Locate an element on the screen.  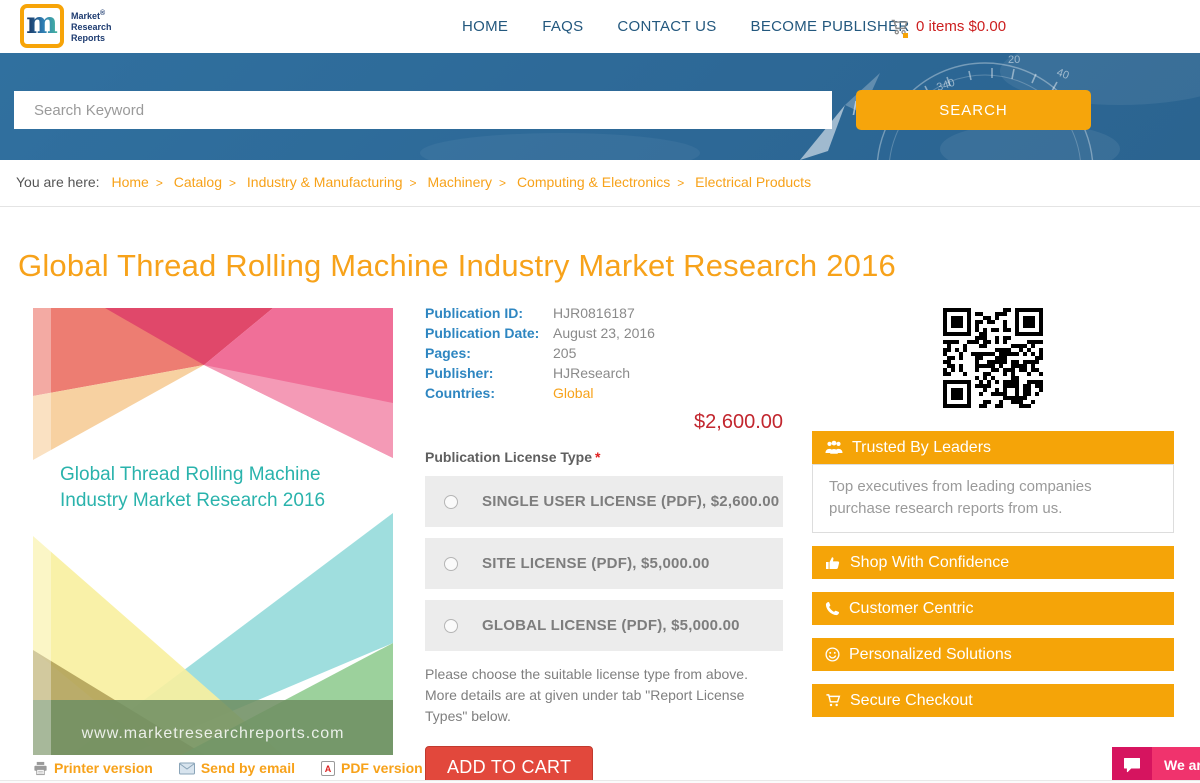
logo-line3: Reports is located at coordinates (88, 38).